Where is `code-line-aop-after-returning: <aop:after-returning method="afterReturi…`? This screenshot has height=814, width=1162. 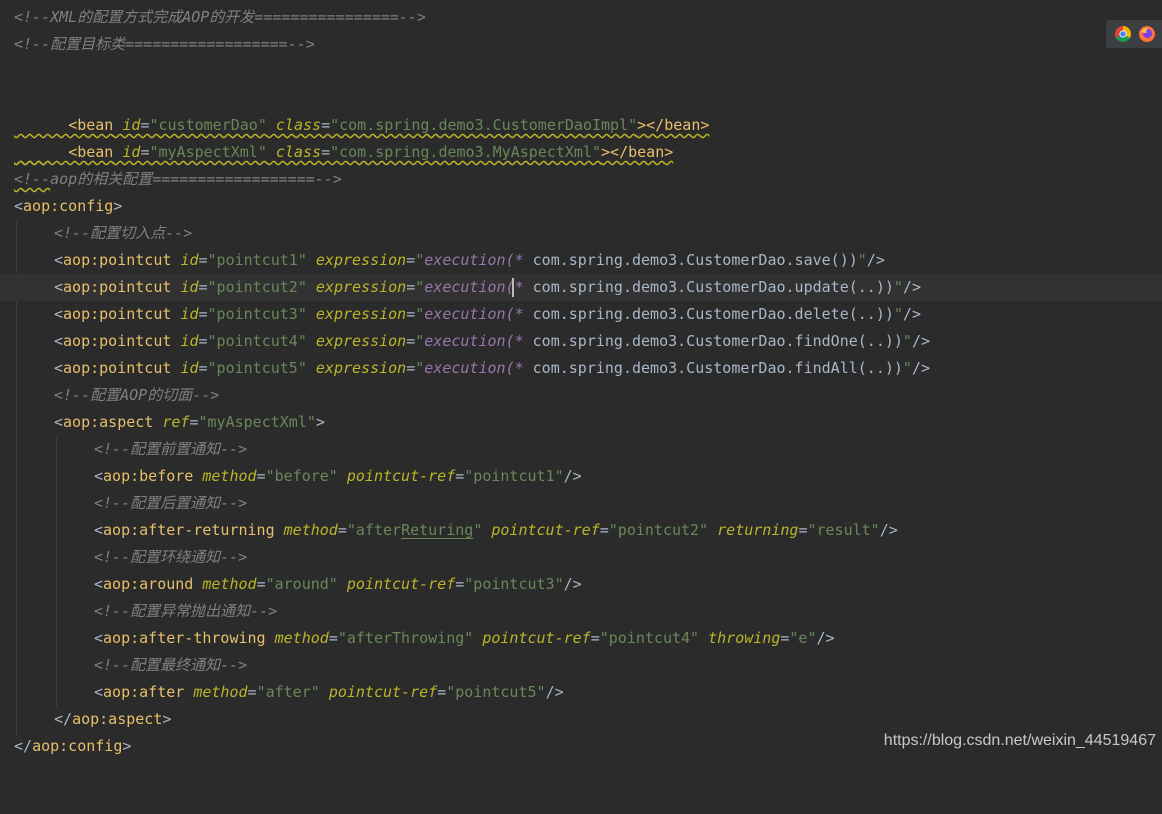
code-line-aop-after-returning: <aop:after-returning method="afterReturi… is located at coordinates (581, 530).